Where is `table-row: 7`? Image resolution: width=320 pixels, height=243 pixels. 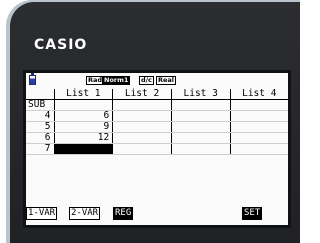 table-row: 7 is located at coordinates (157, 149).